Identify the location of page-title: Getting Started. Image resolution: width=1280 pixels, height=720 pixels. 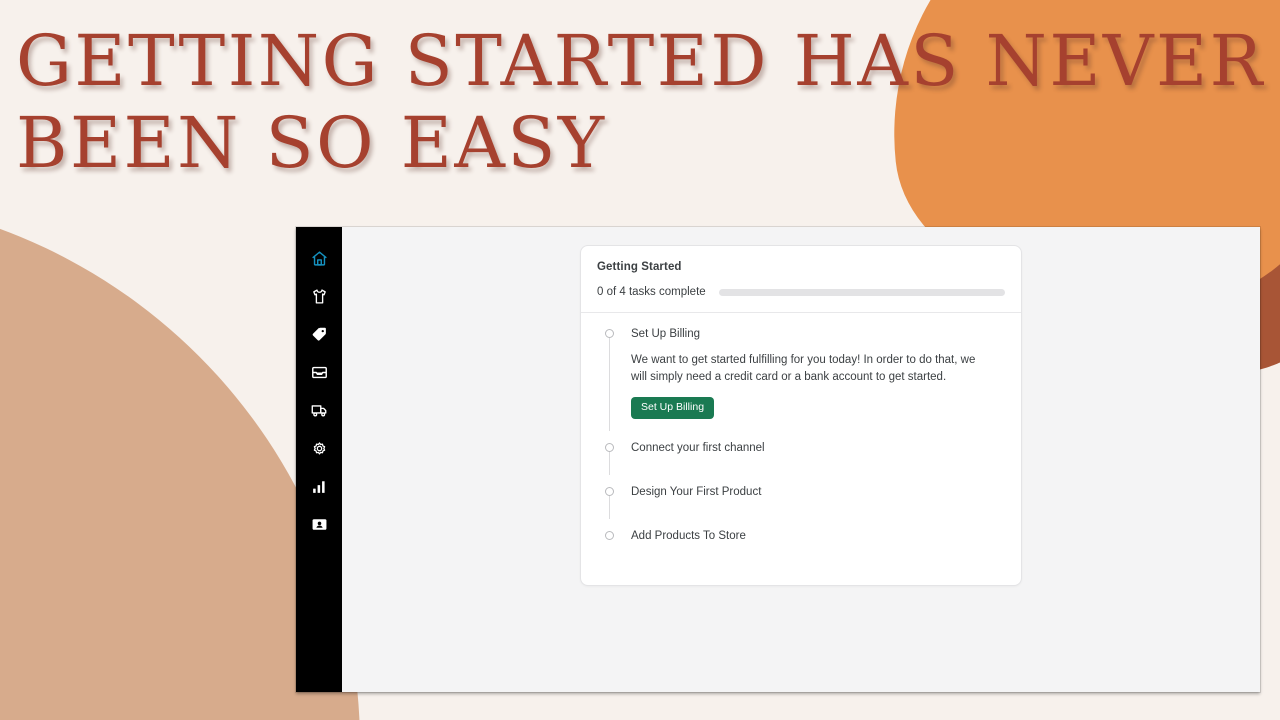
(639, 267).